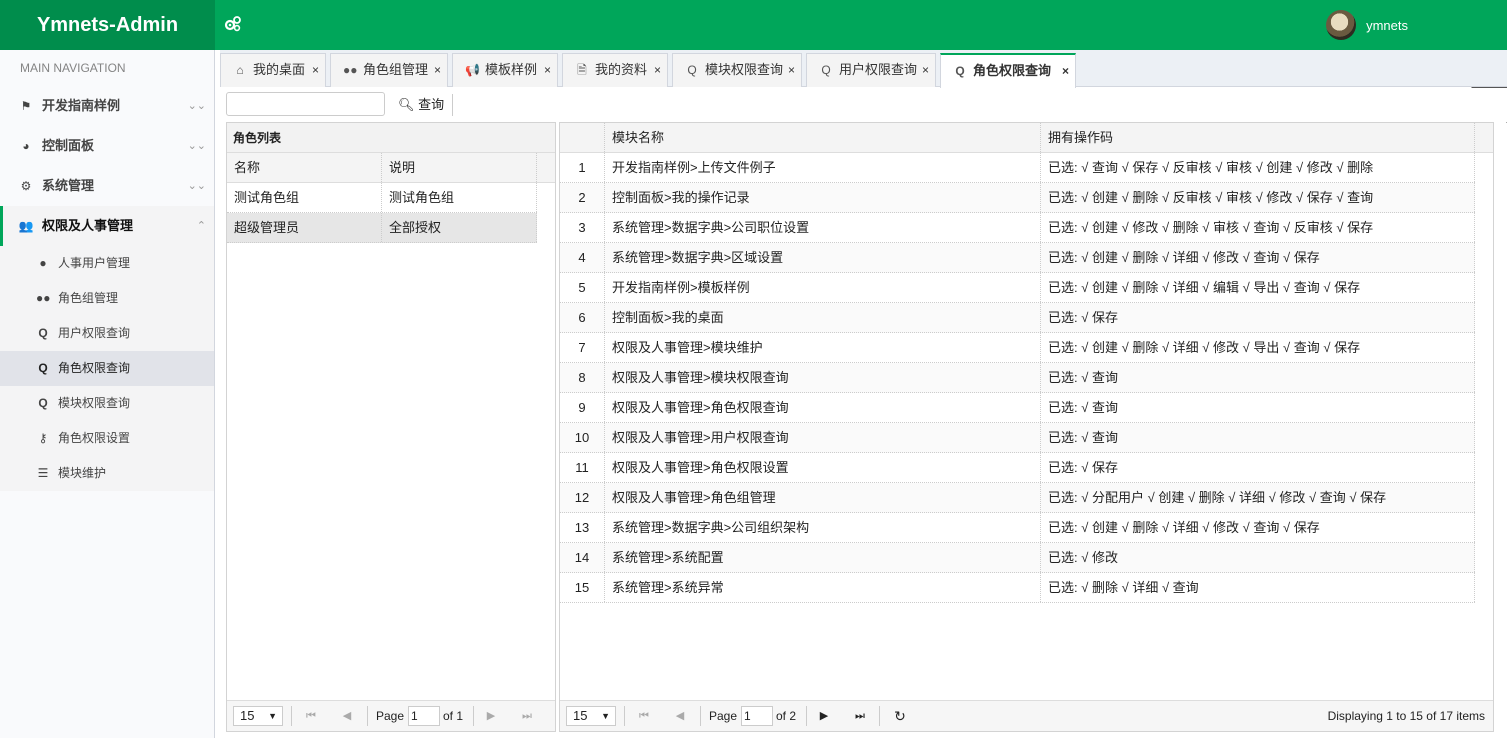 The height and width of the screenshot is (738, 1507). I want to click on operation-codes: 已选: √ 删除 √ 详细 √ 查询, so click(1258, 587).